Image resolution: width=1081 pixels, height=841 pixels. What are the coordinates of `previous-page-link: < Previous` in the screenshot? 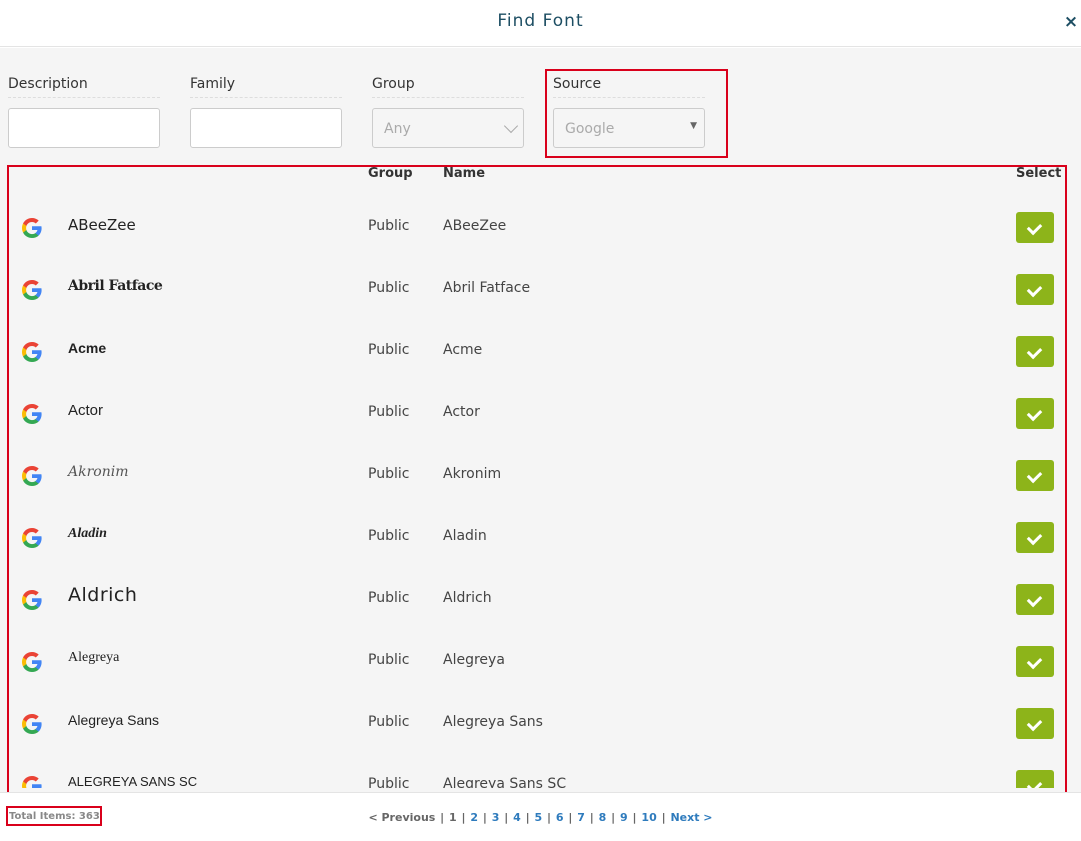 It's located at (401, 817).